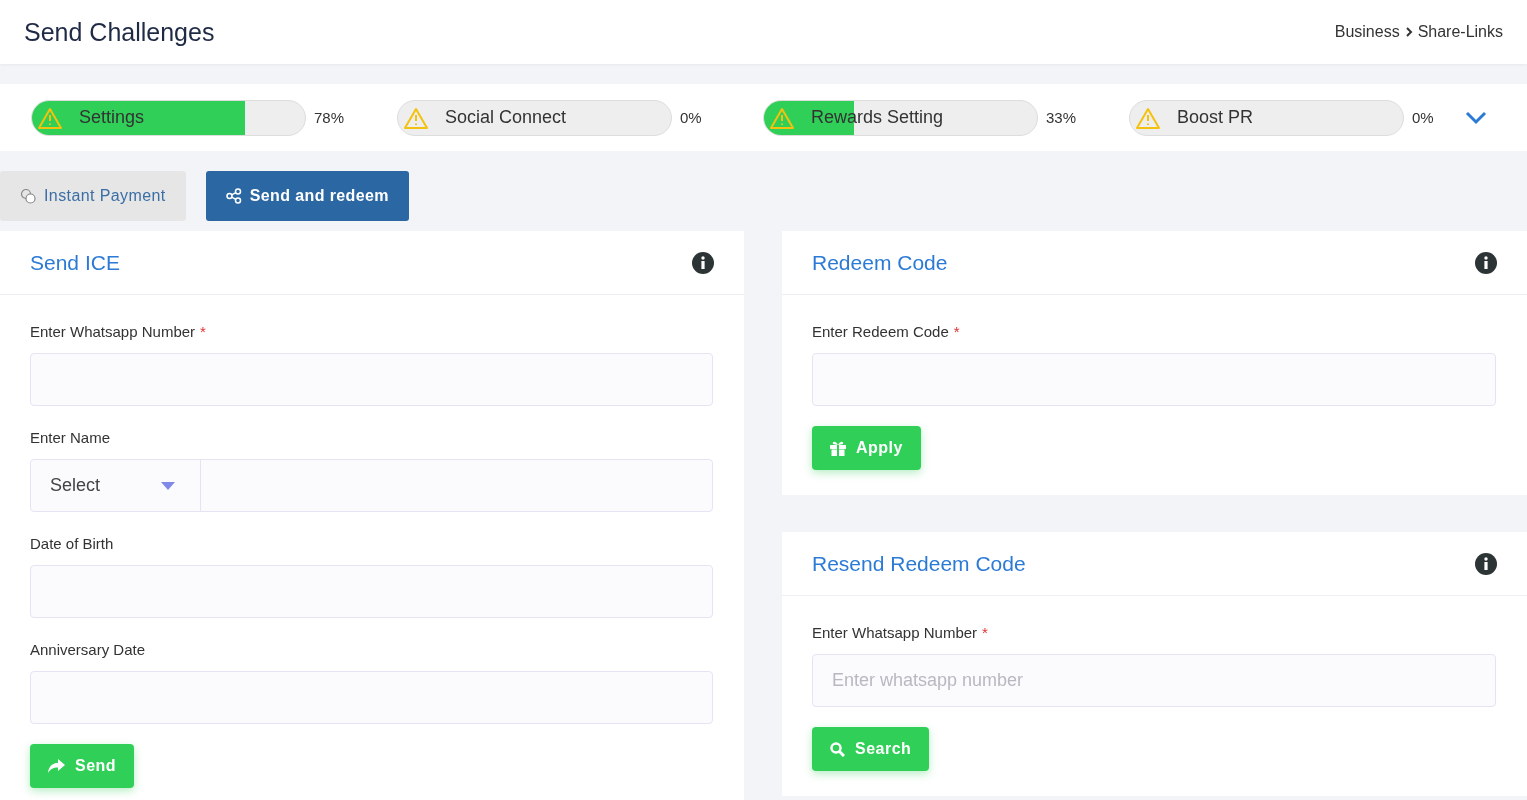 Image resolution: width=1527 pixels, height=800 pixels. Describe the element at coordinates (307, 196) in the screenshot. I see `tab: Send and redeem` at that location.